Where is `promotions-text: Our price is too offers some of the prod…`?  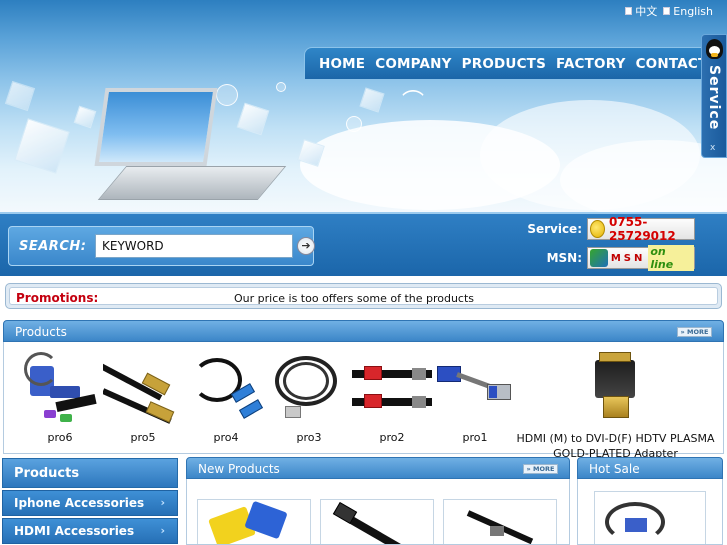 promotions-text: Our price is too offers some of the prod… is located at coordinates (354, 298).